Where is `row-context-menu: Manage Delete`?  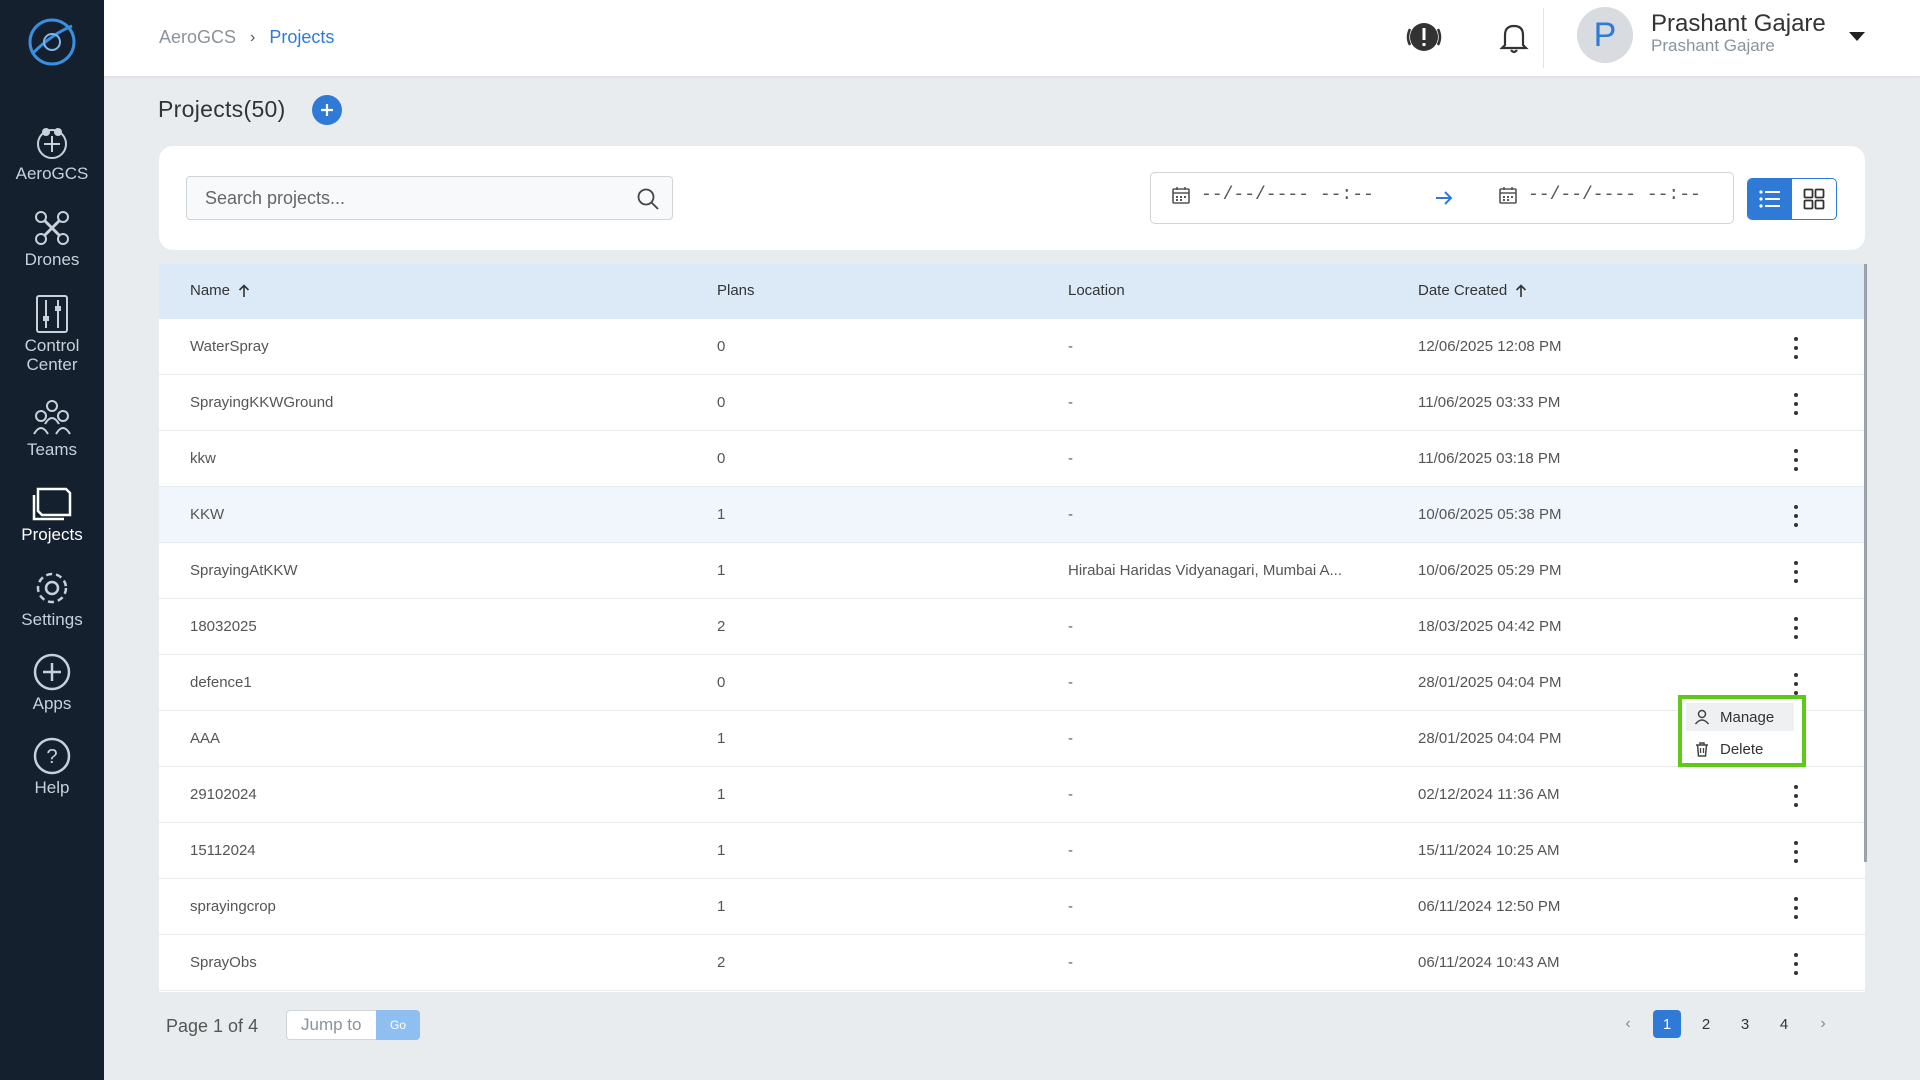
row-context-menu: Manage Delete is located at coordinates (1742, 731).